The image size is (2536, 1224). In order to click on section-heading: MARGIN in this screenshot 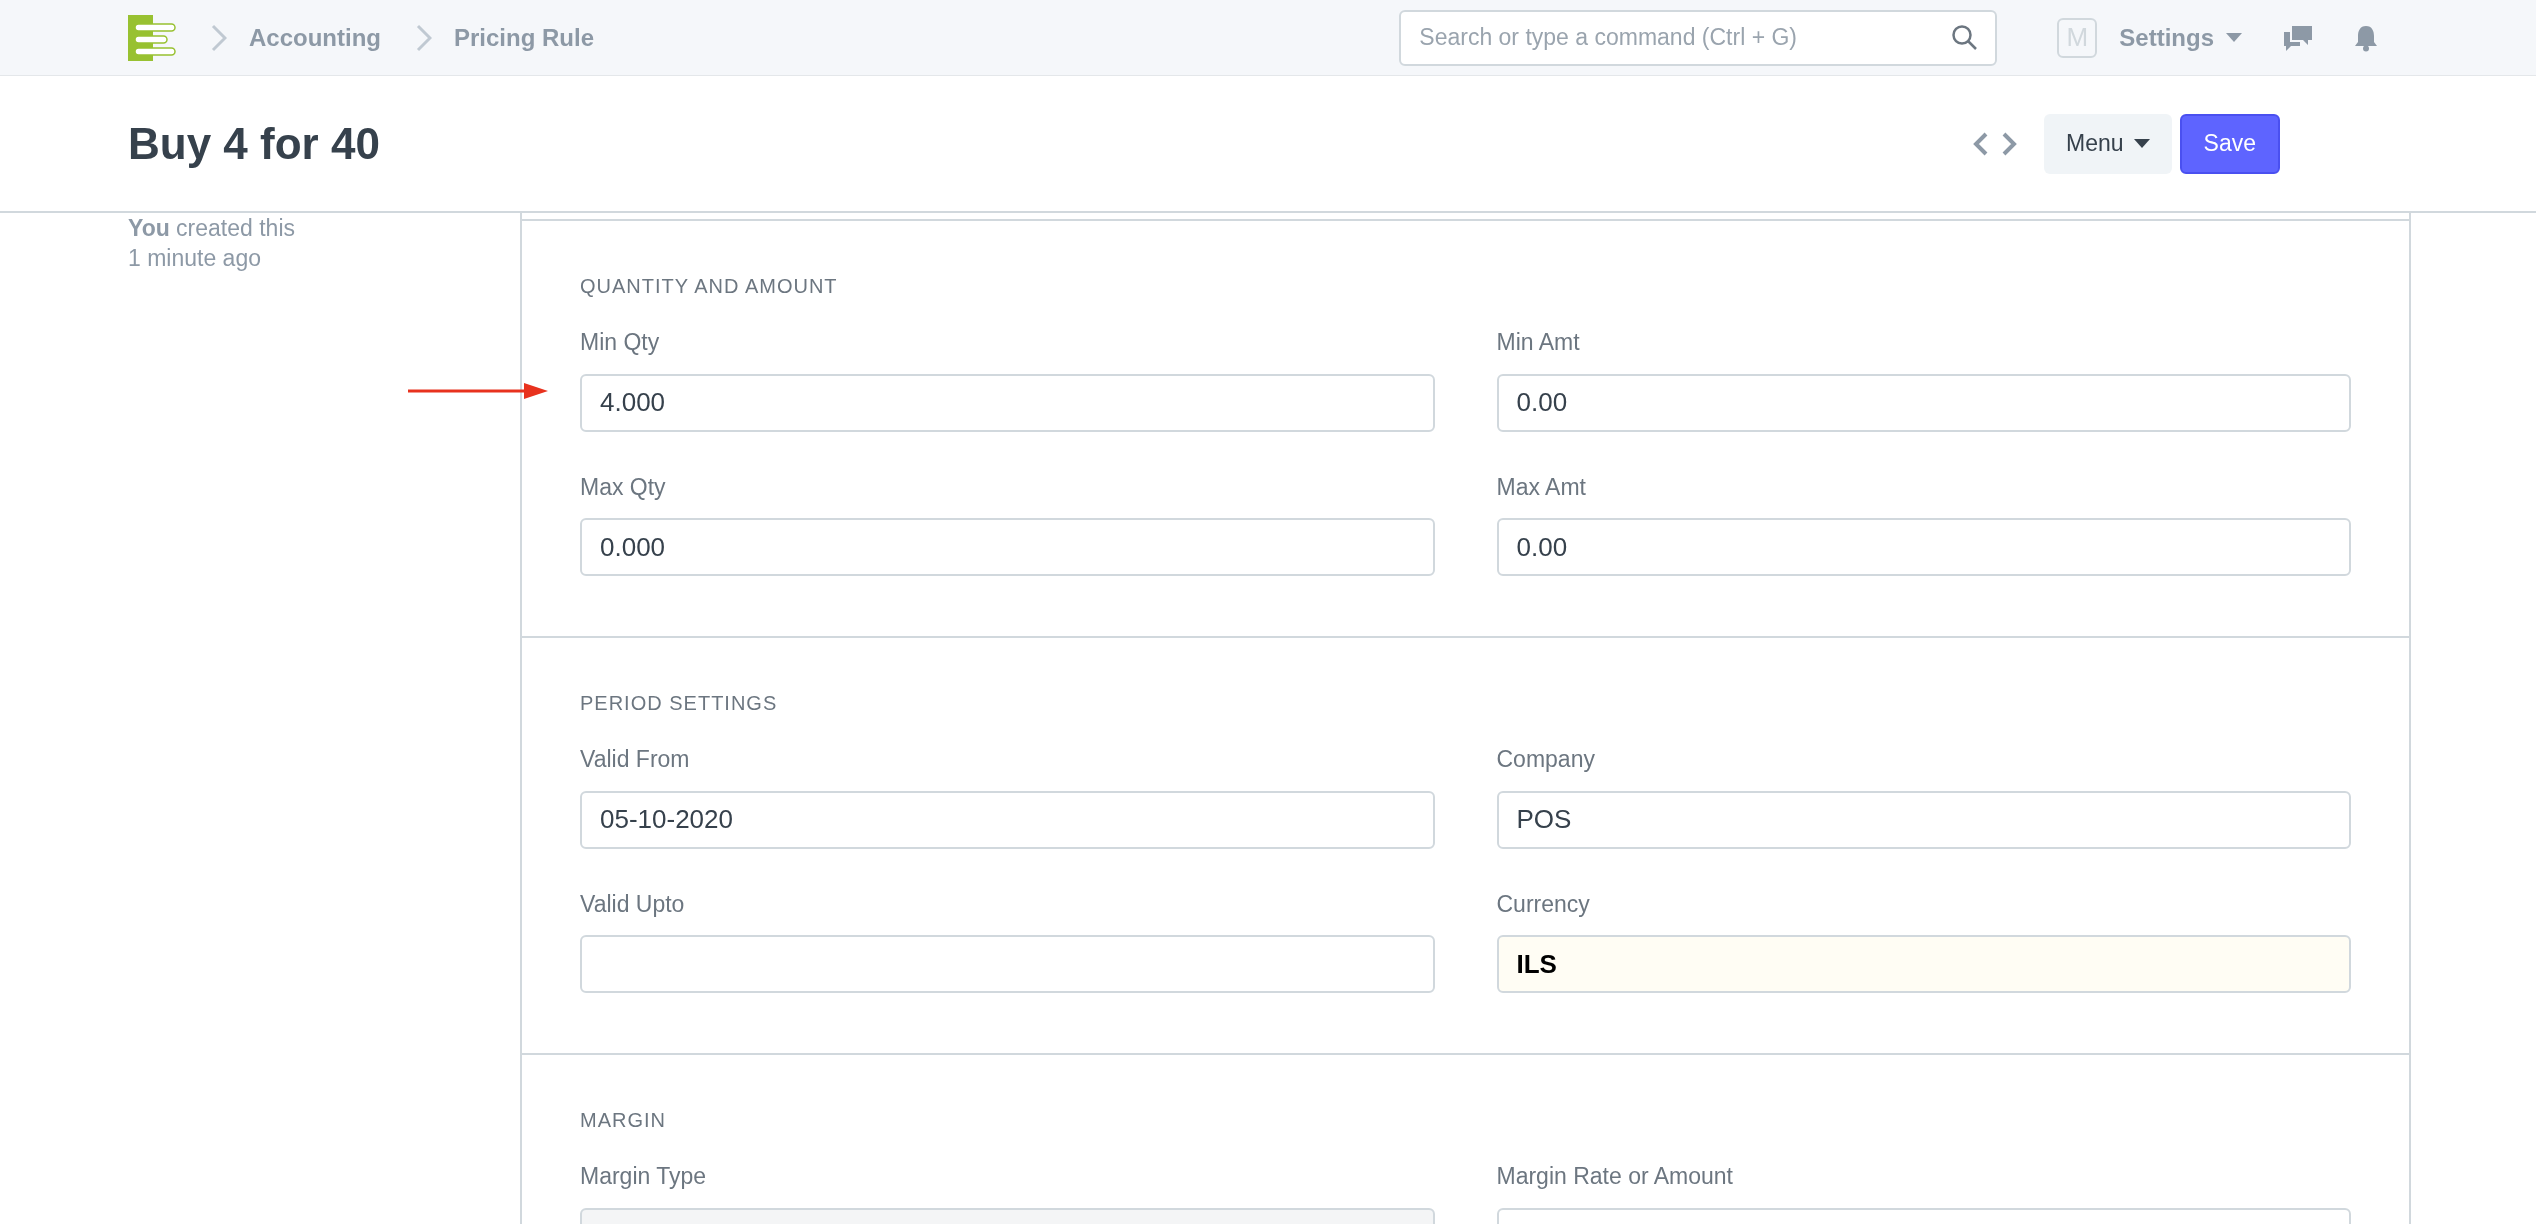, I will do `click(623, 1120)`.